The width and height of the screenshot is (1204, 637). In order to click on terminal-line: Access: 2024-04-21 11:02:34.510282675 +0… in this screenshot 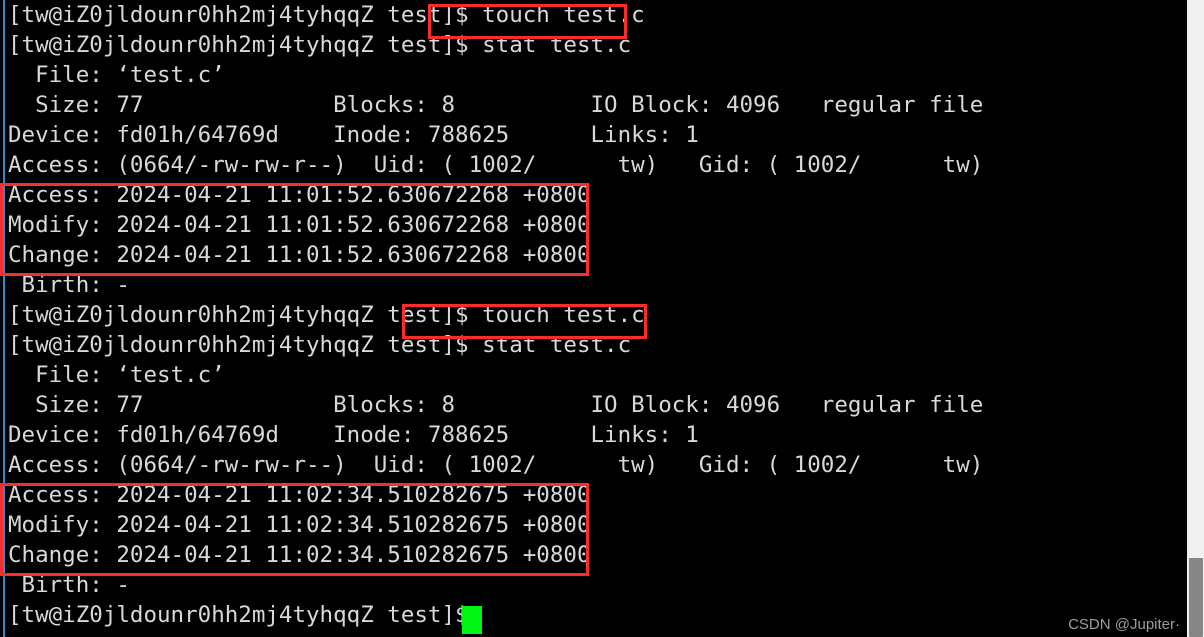, I will do `click(299, 495)`.